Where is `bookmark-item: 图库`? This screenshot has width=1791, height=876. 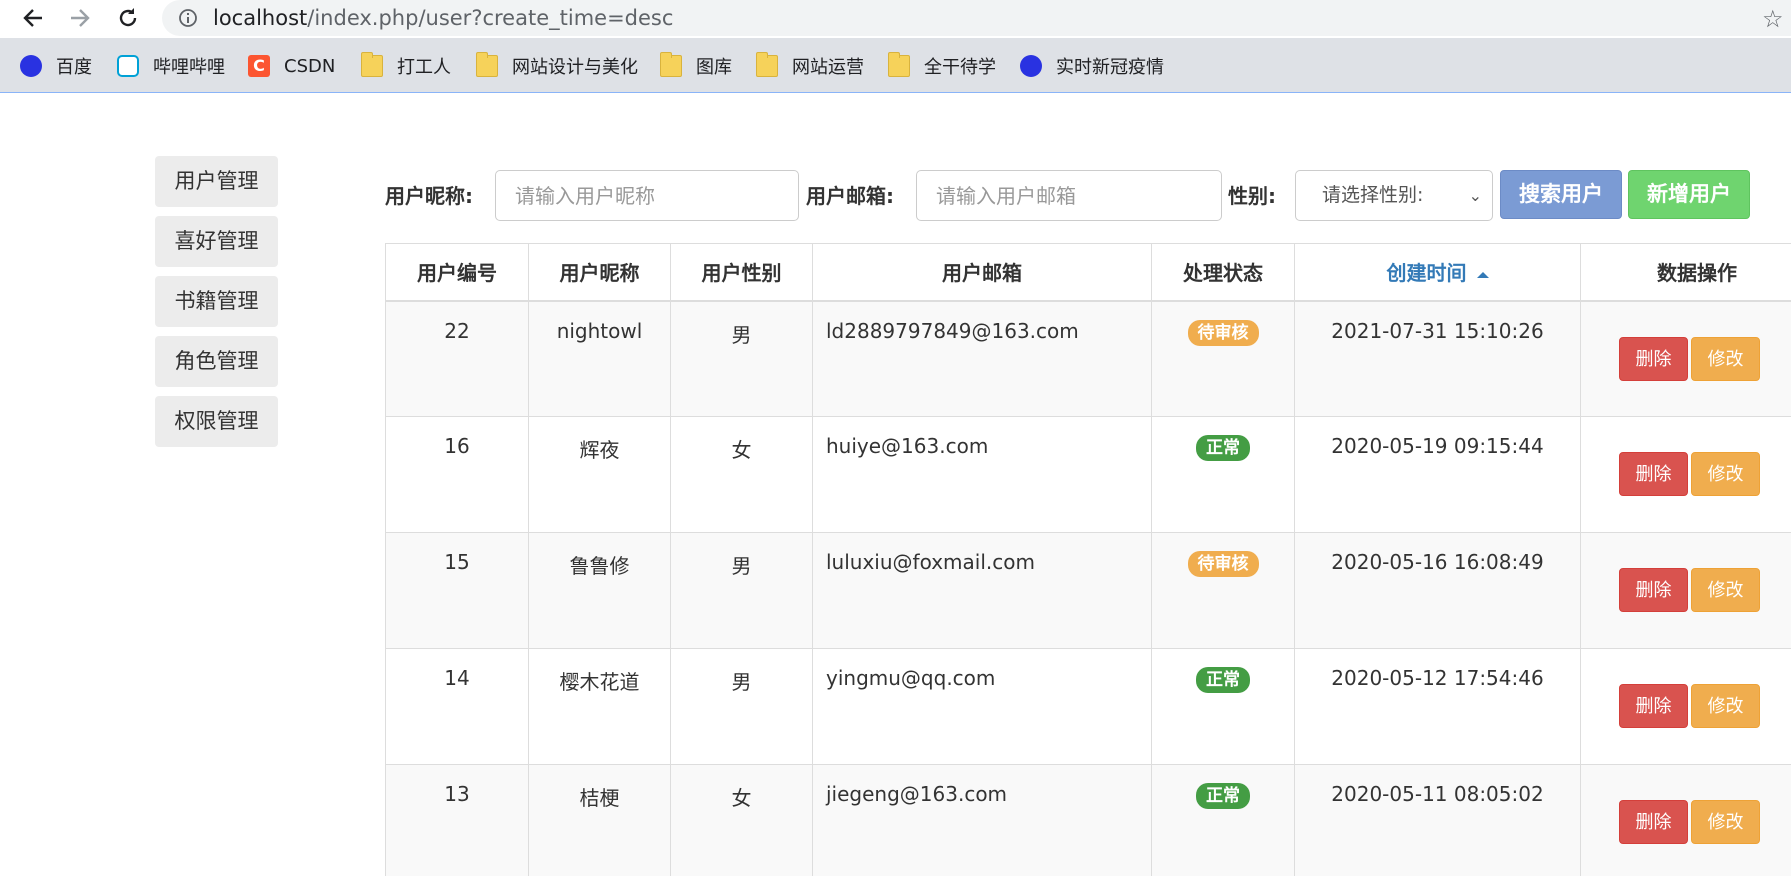
bookmark-item: 图库 is located at coordinates (696, 65).